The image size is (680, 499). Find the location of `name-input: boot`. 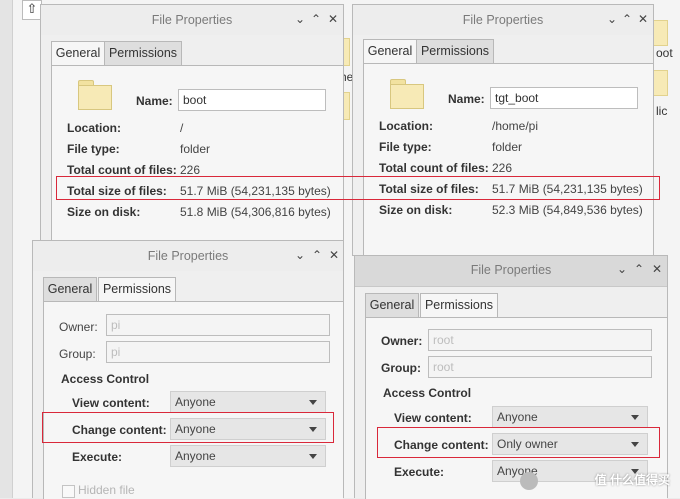

name-input: boot is located at coordinates (252, 100).